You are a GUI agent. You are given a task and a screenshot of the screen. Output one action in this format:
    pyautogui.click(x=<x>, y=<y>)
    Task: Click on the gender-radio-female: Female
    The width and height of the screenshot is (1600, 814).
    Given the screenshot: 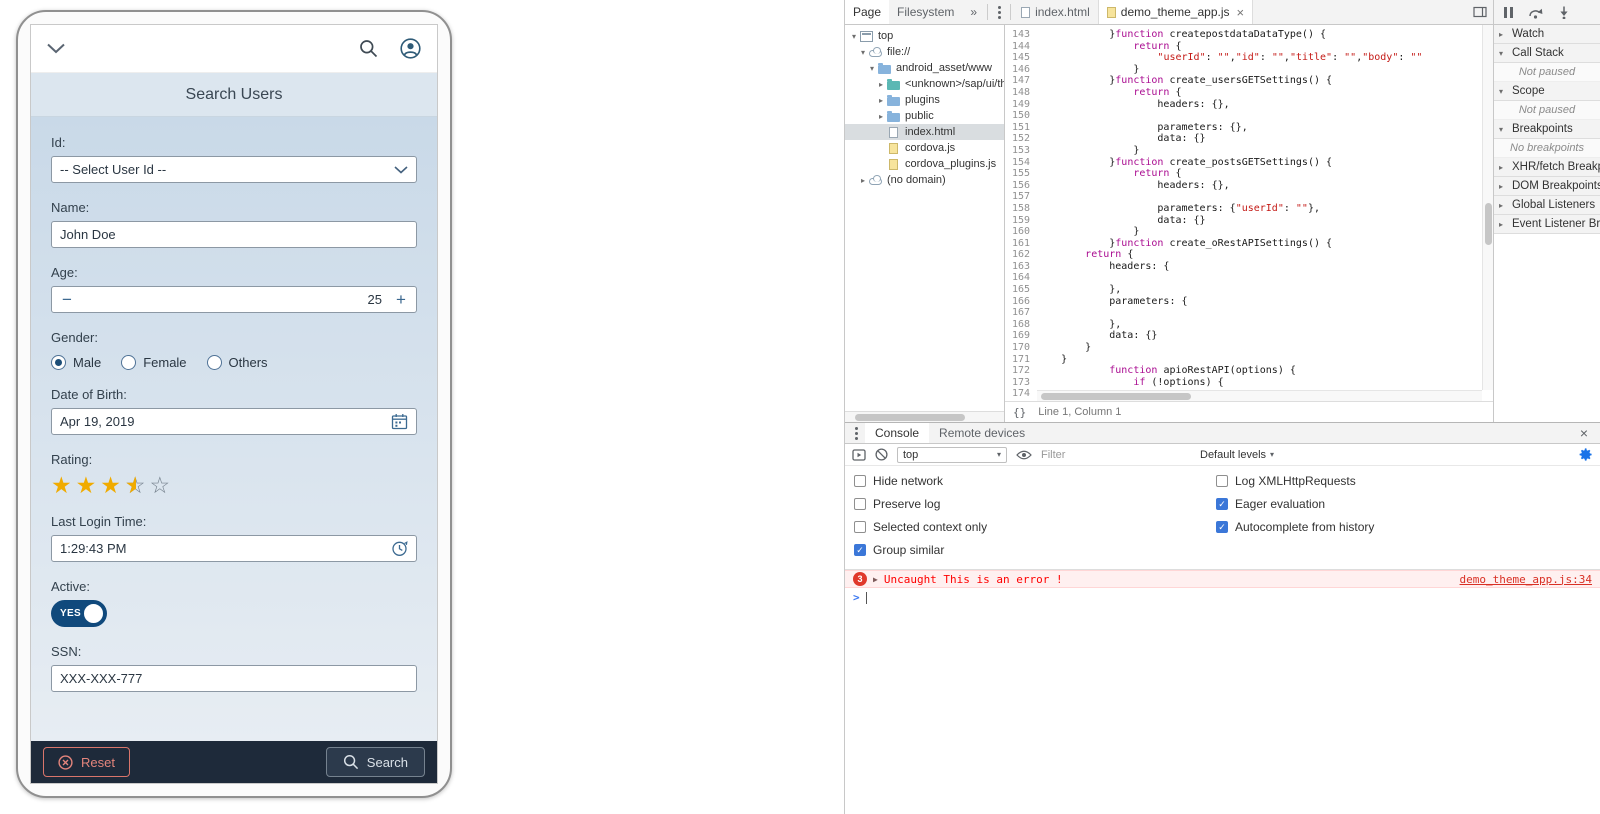 What is the action you would take?
    pyautogui.click(x=154, y=362)
    